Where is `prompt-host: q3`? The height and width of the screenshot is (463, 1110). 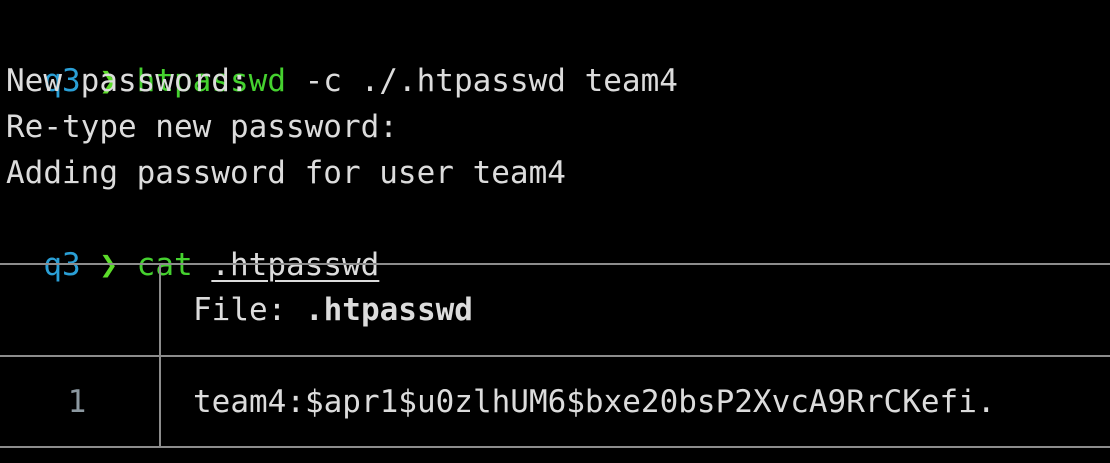 prompt-host: q3 is located at coordinates (62, 265).